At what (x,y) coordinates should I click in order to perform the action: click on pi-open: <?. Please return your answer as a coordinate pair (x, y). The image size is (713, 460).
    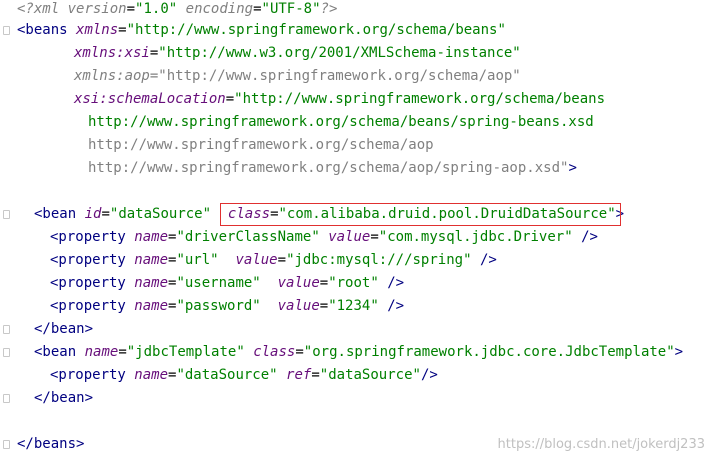
    Looking at the image, I should click on (25, 9).